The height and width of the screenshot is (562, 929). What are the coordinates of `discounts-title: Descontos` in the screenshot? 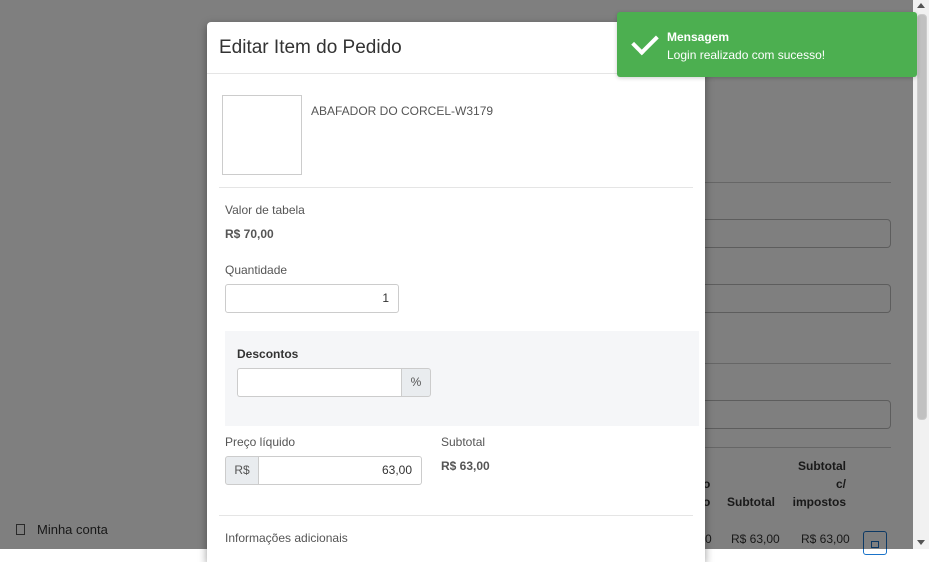 It's located at (268, 354).